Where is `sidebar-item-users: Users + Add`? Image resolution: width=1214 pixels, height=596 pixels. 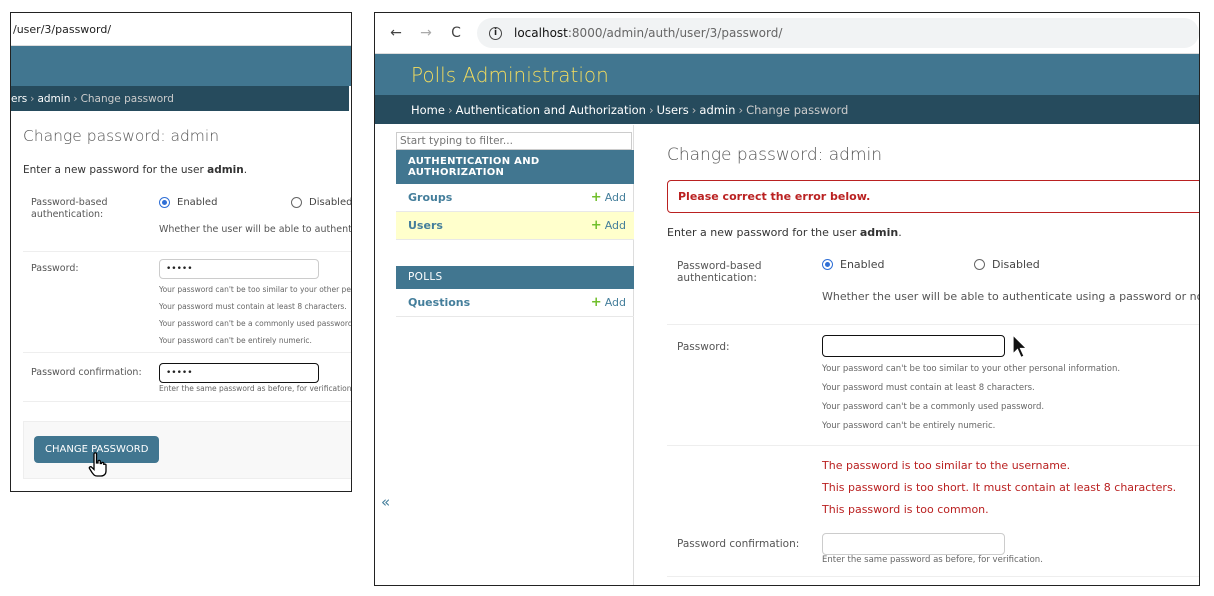
sidebar-item-users: Users + Add is located at coordinates (515, 226).